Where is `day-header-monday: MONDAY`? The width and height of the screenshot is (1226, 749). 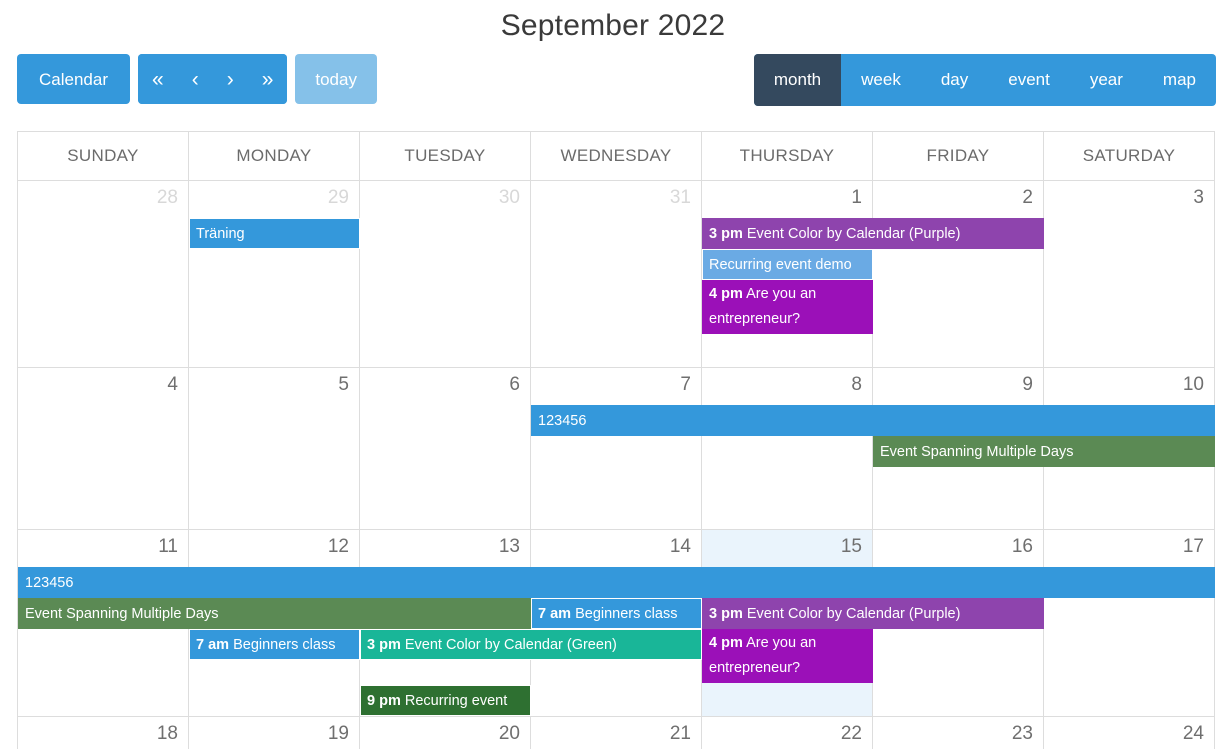
day-header-monday: MONDAY is located at coordinates (274, 156).